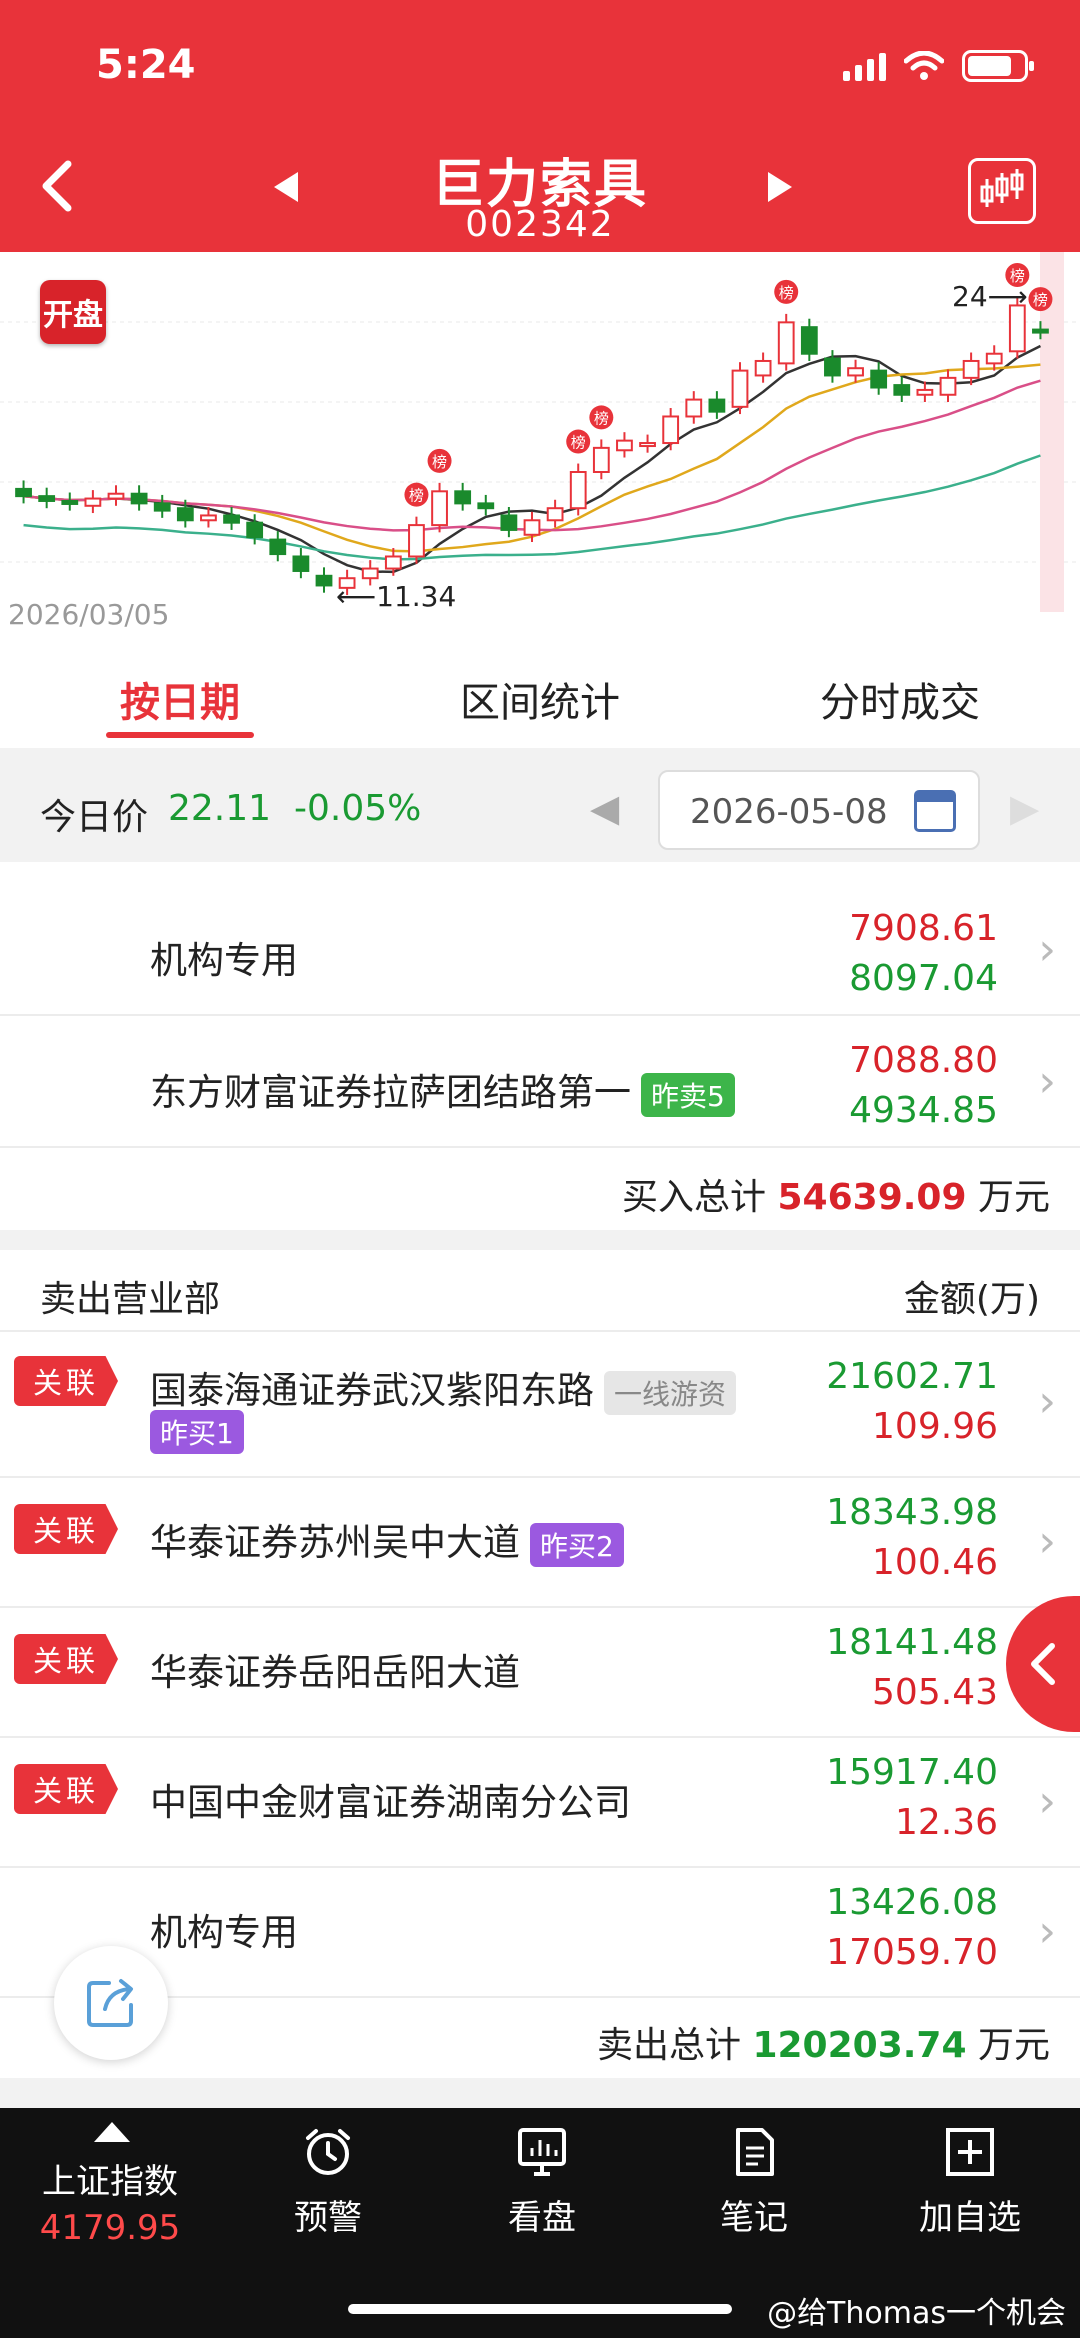  I want to click on sell-amount: 4934.85, so click(923, 1110).